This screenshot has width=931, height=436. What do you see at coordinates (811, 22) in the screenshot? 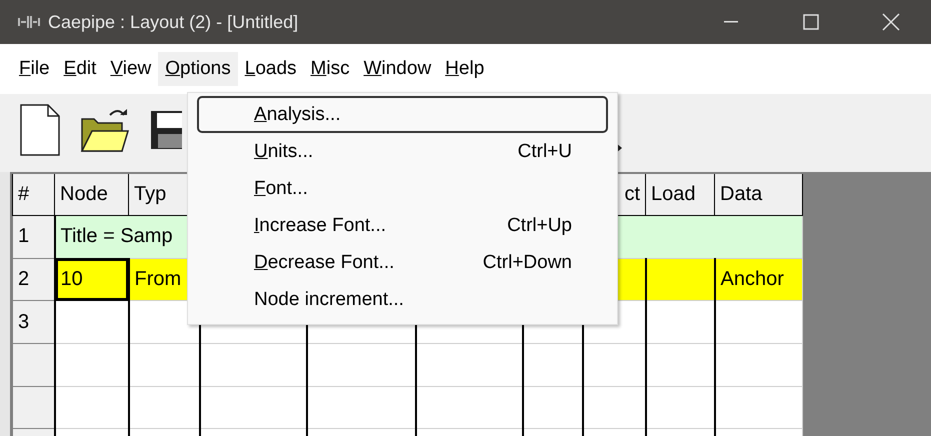
I see `maximize-icon` at bounding box center [811, 22].